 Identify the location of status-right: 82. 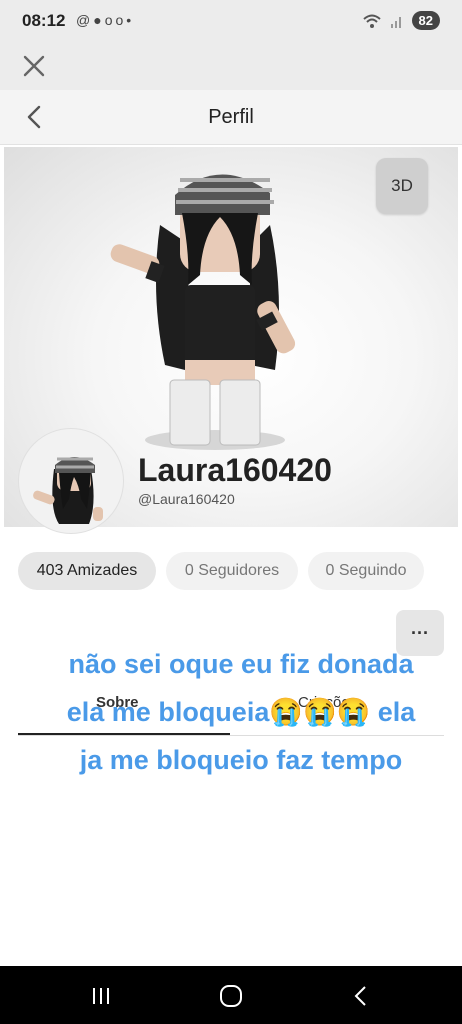
(401, 20).